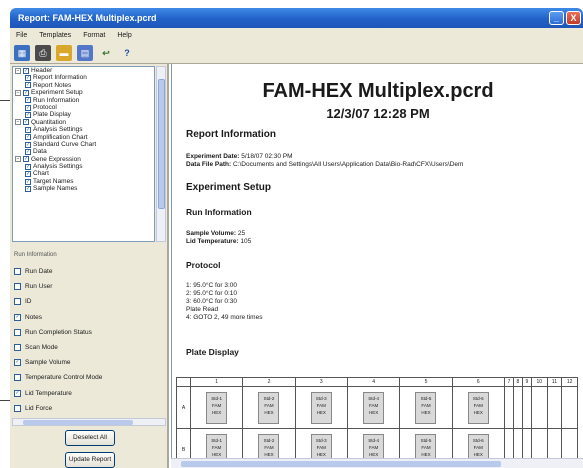  What do you see at coordinates (89, 317) in the screenshot?
I see `option-item: ✓ Notes` at bounding box center [89, 317].